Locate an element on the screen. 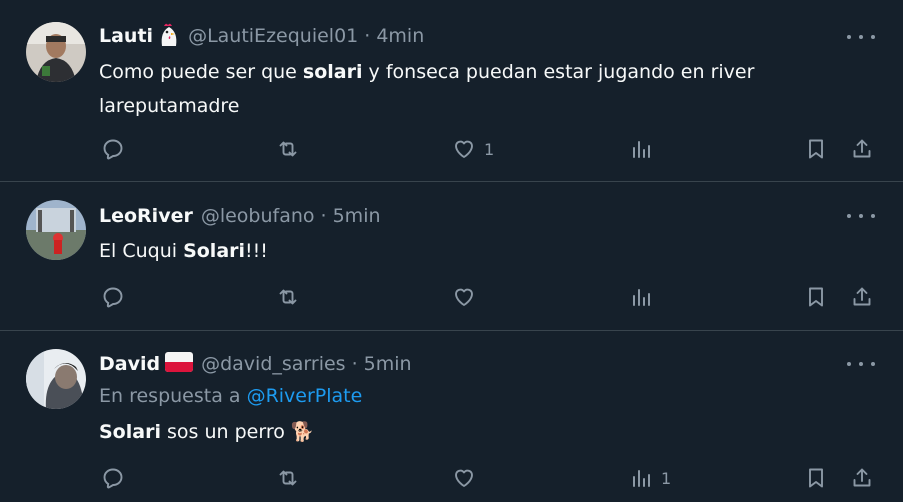  reply-prefix: En respuesta a is located at coordinates (173, 396).